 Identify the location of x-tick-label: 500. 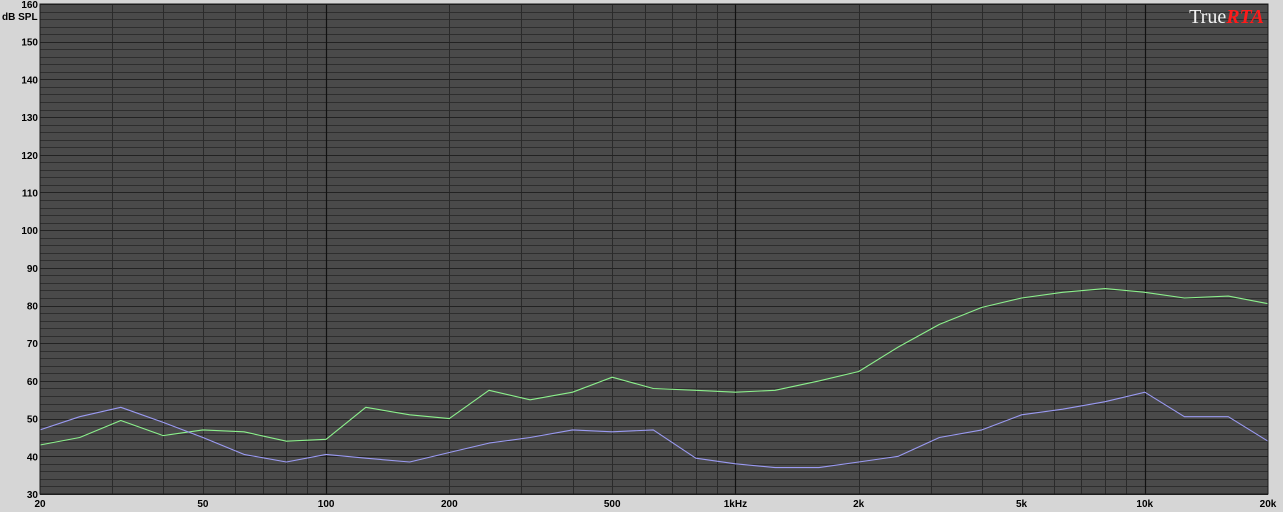
(612, 504).